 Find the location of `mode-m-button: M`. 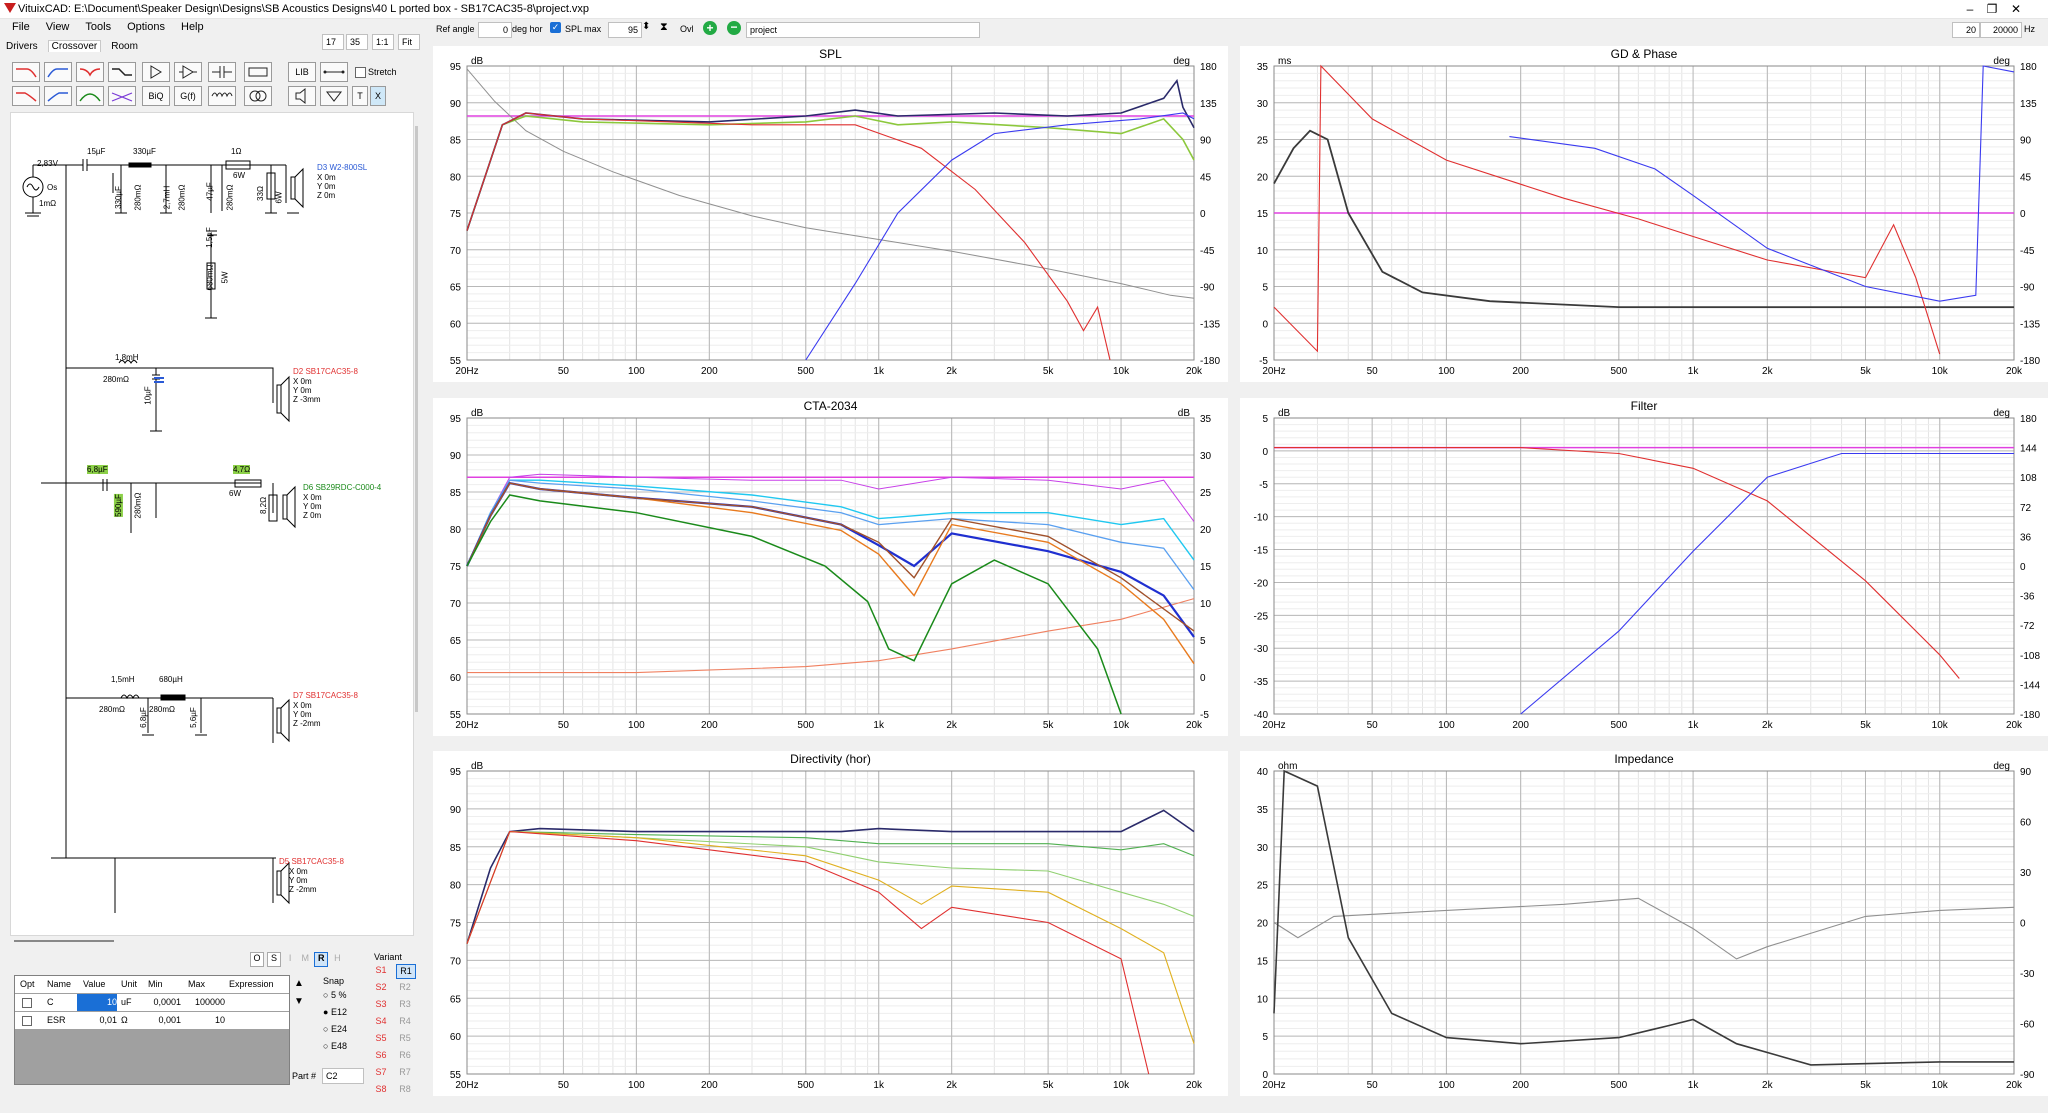

mode-m-button: M is located at coordinates (305, 959).